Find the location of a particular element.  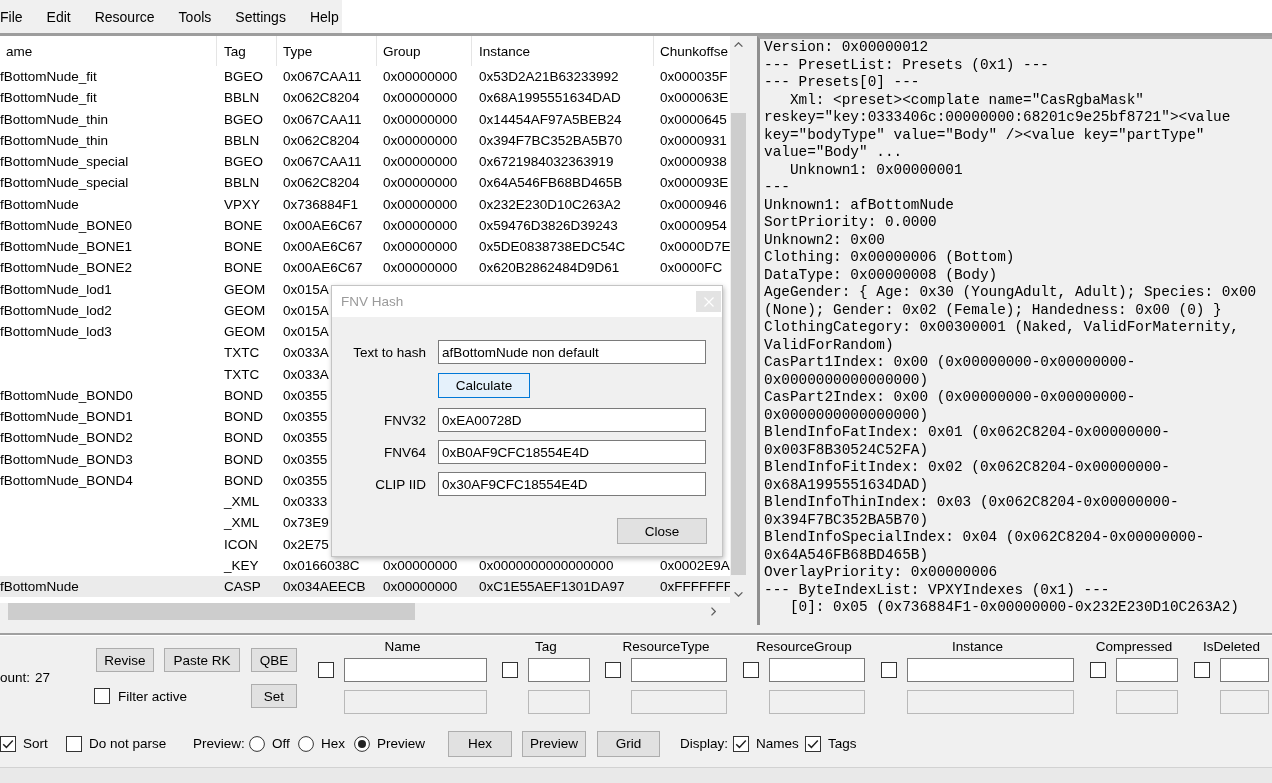

table-cell: 0x0355 is located at coordinates (305, 438).